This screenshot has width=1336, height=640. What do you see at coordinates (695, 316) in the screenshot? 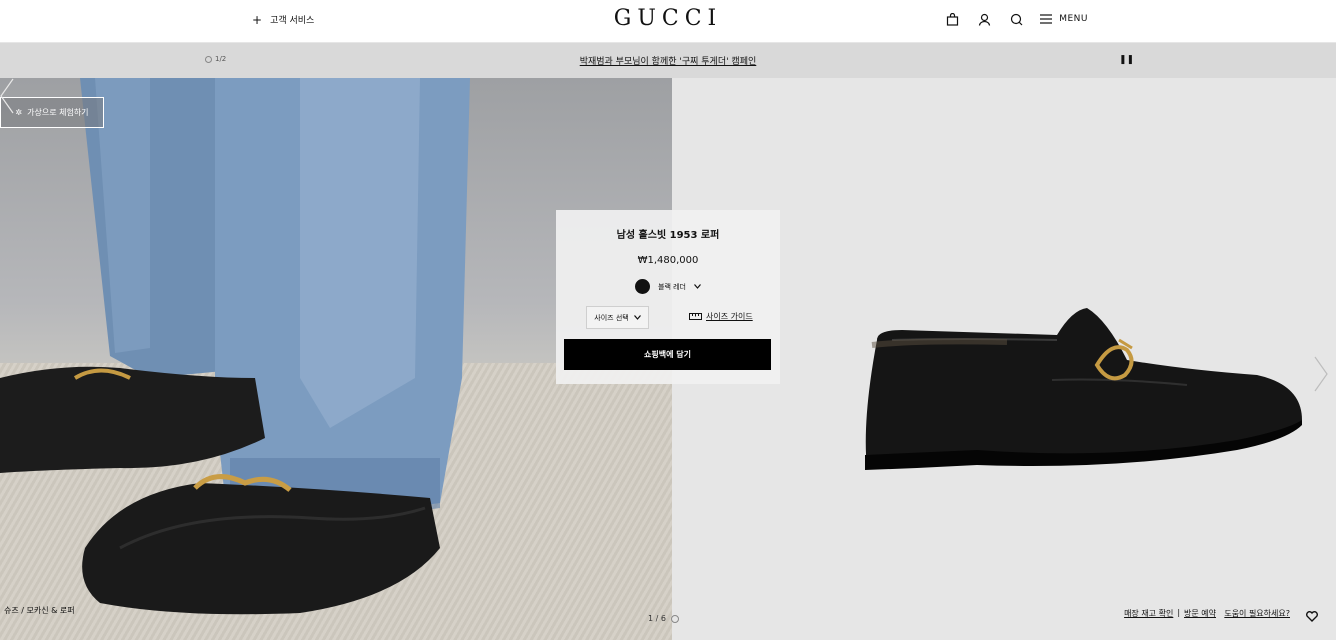
I see `ruler-icon` at bounding box center [695, 316].